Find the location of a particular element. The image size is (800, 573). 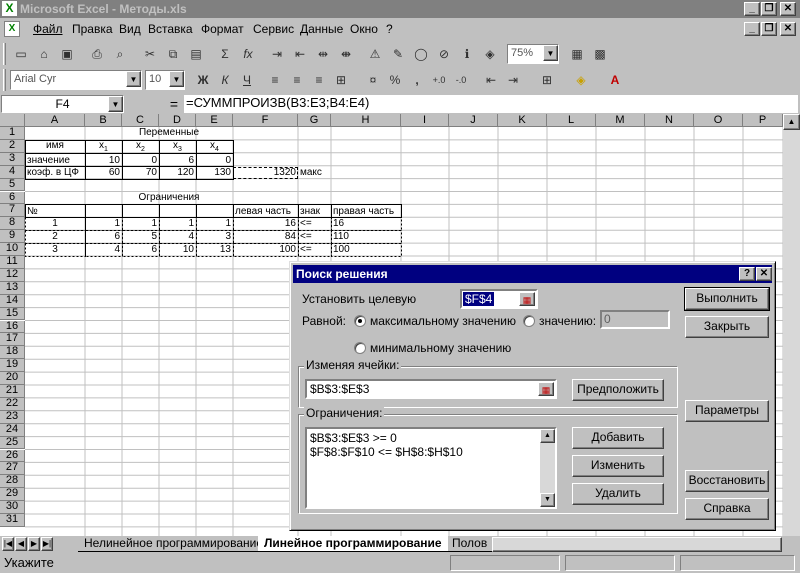

guess-button: Предположить is located at coordinates (618, 390).